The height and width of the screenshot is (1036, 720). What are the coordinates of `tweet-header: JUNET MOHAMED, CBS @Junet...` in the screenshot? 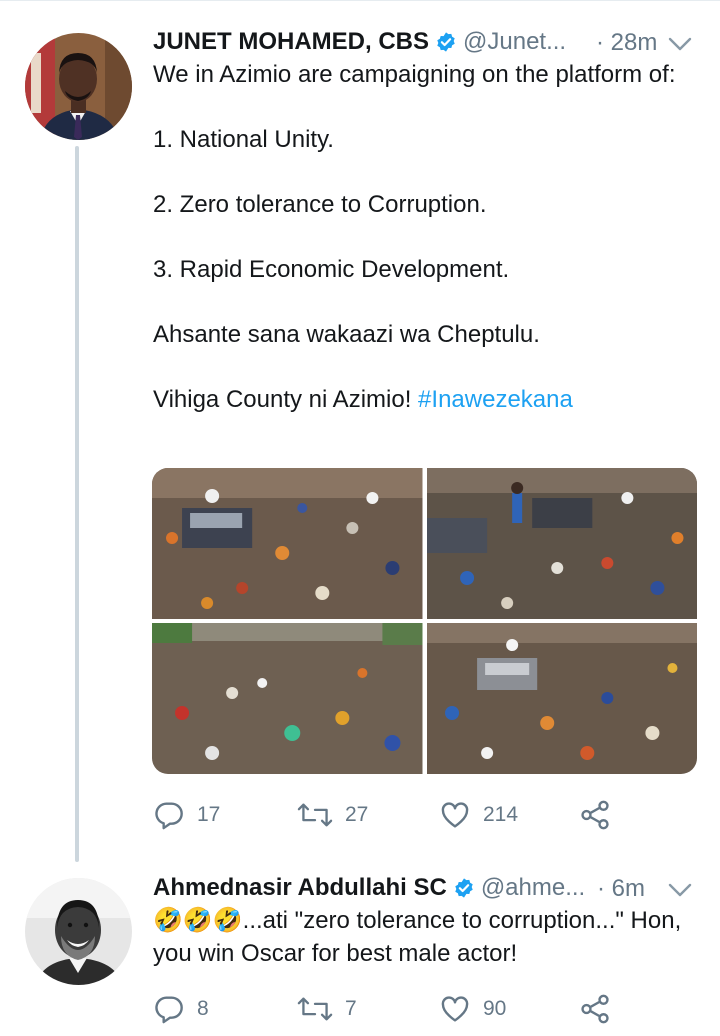 It's located at (359, 42).